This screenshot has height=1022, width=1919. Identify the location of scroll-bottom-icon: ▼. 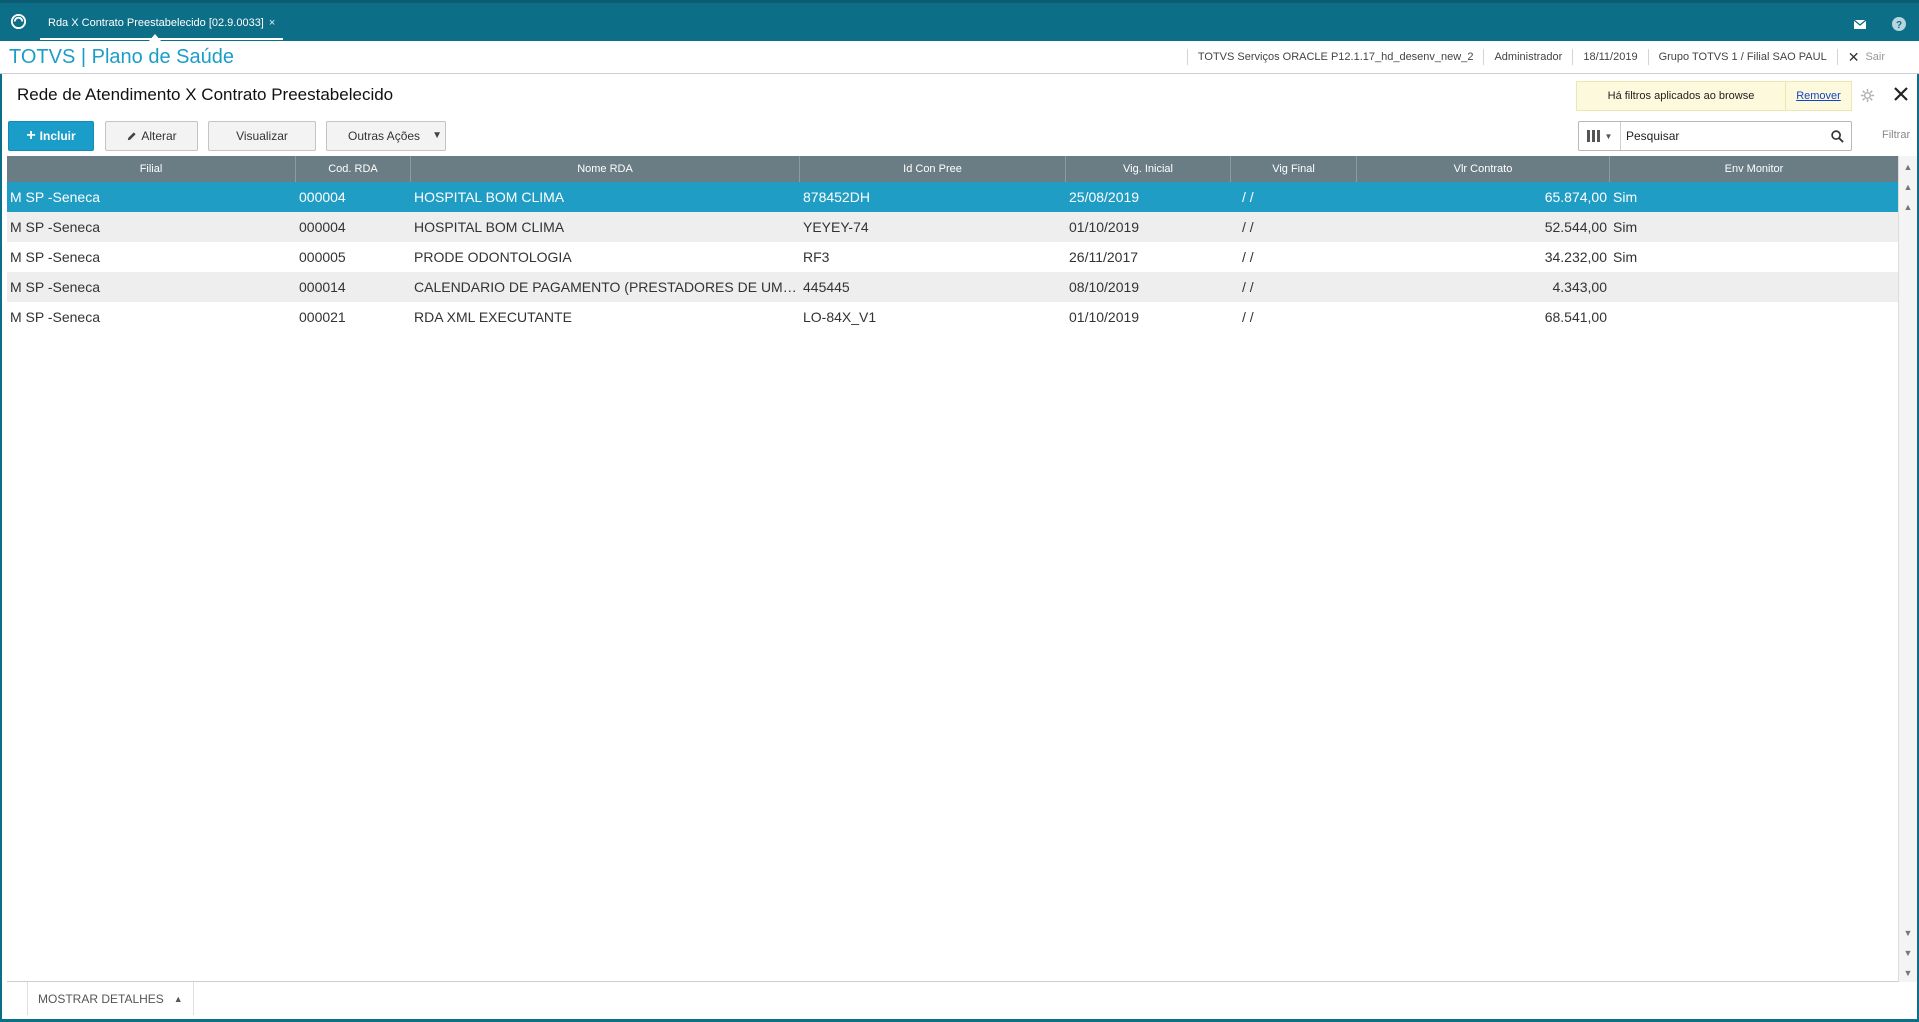
(1908, 973).